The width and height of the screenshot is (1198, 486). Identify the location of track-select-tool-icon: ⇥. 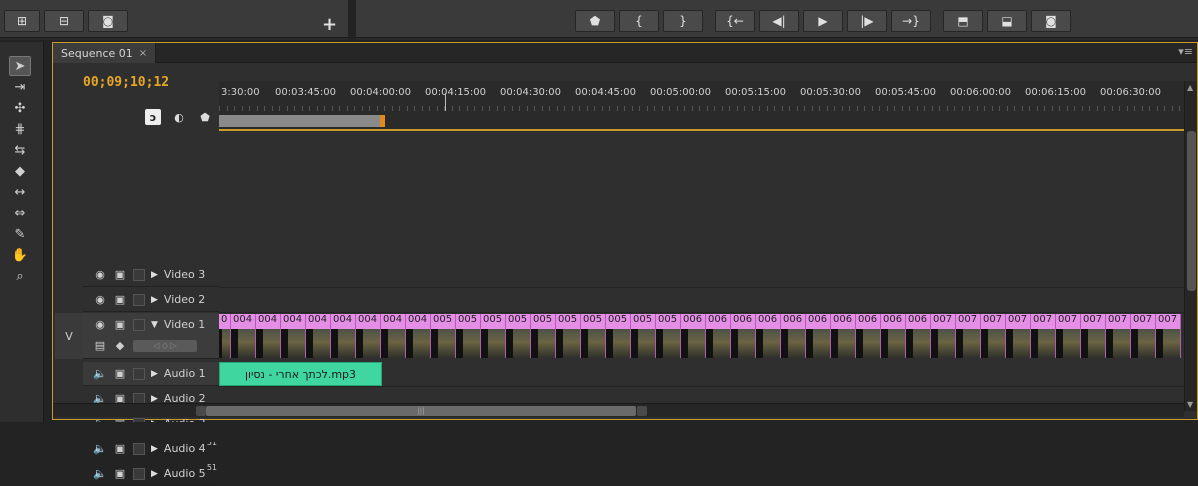
(20, 87).